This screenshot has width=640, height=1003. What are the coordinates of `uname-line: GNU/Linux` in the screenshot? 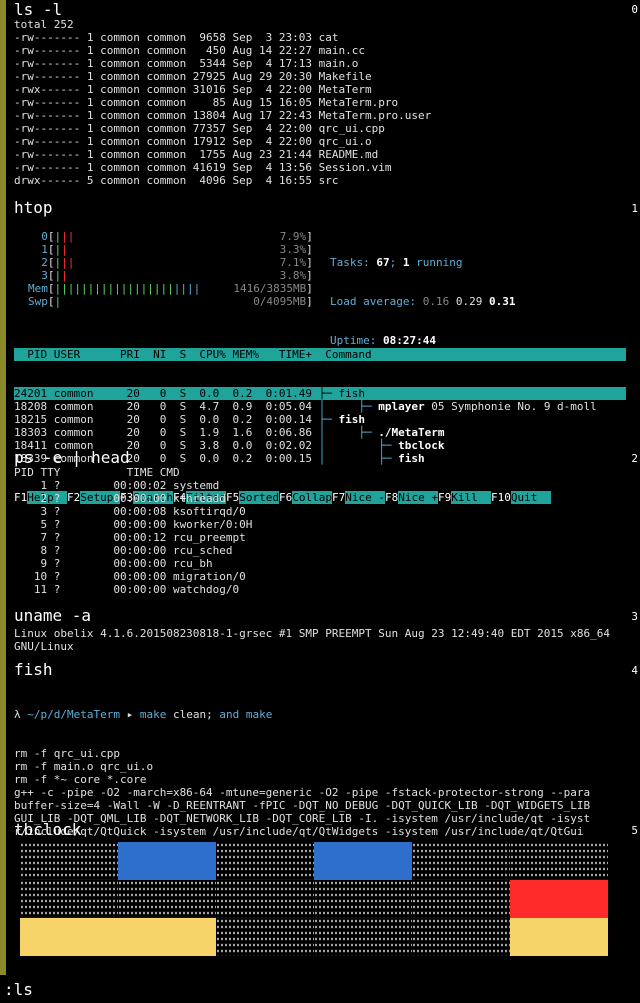 It's located at (44, 646).